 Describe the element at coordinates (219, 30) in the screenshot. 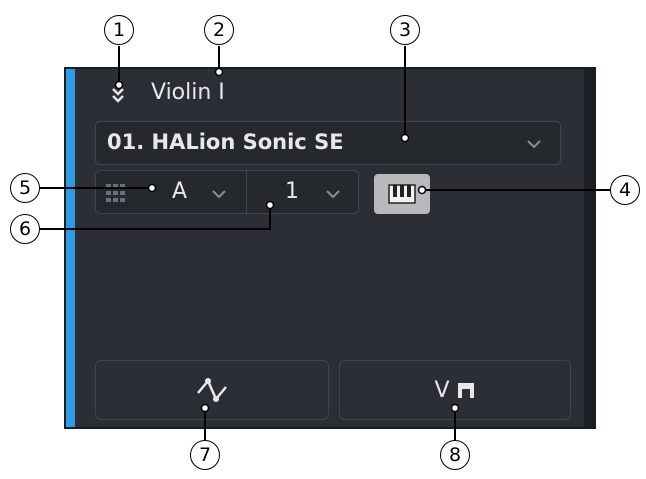

I see `callout-2: 2` at that location.